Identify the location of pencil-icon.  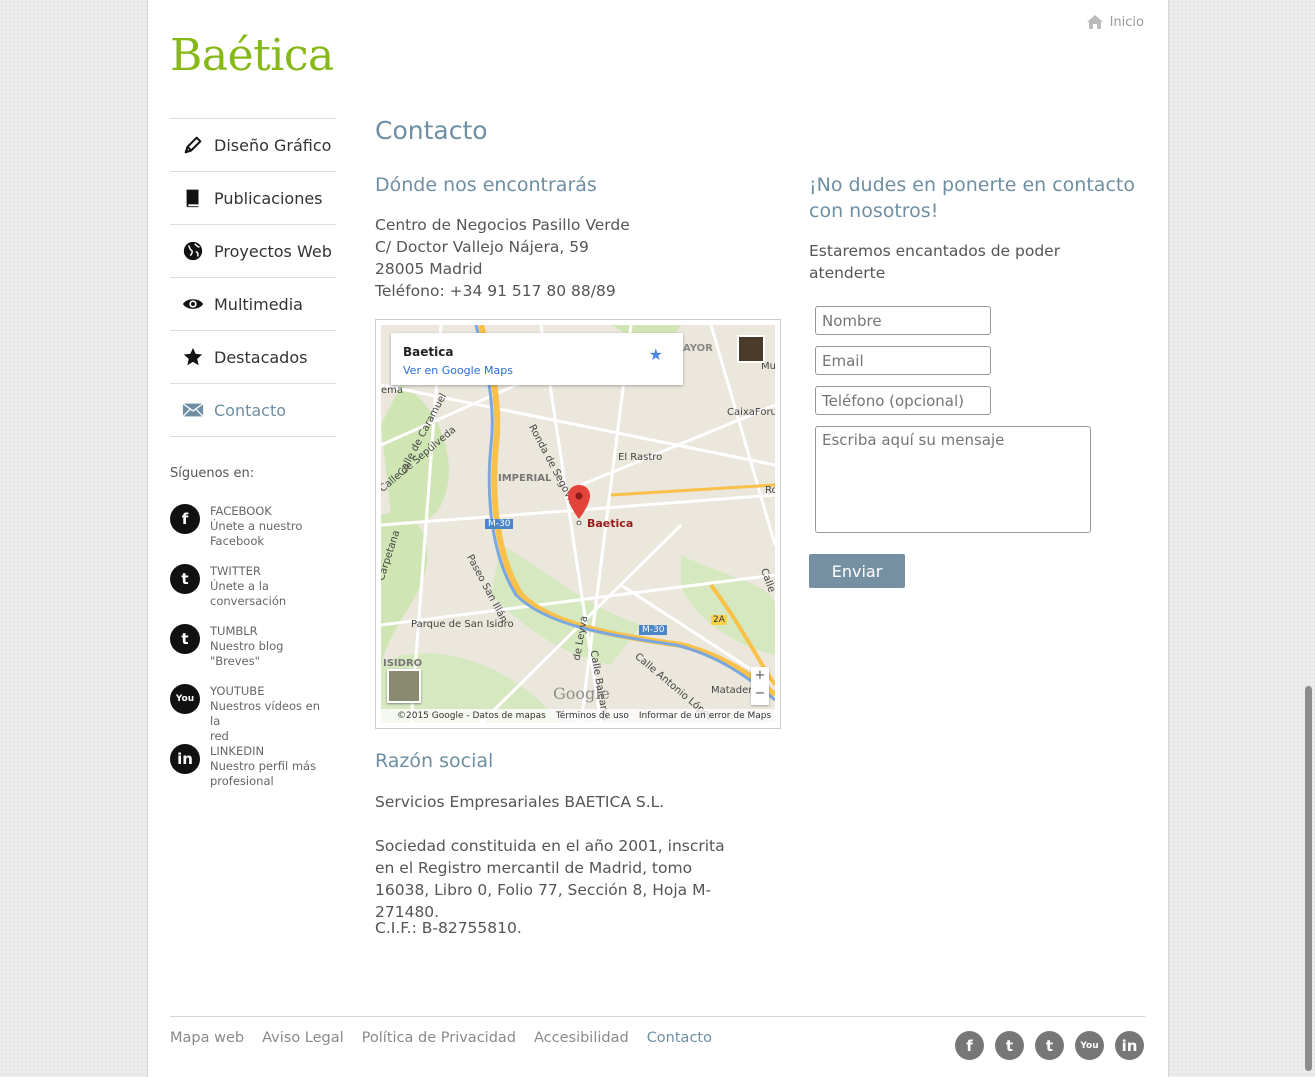
(192, 145).